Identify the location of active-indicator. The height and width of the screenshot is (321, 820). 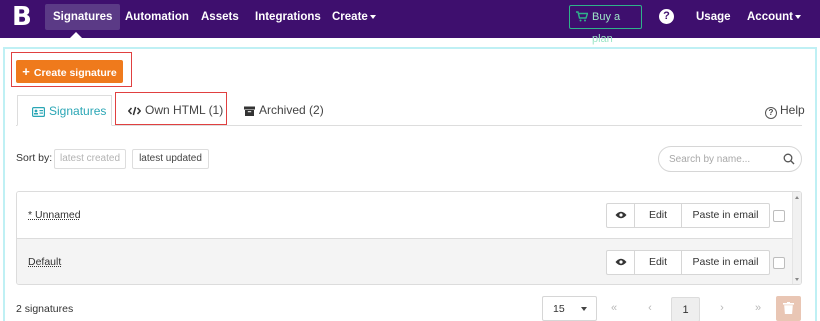
(76, 35).